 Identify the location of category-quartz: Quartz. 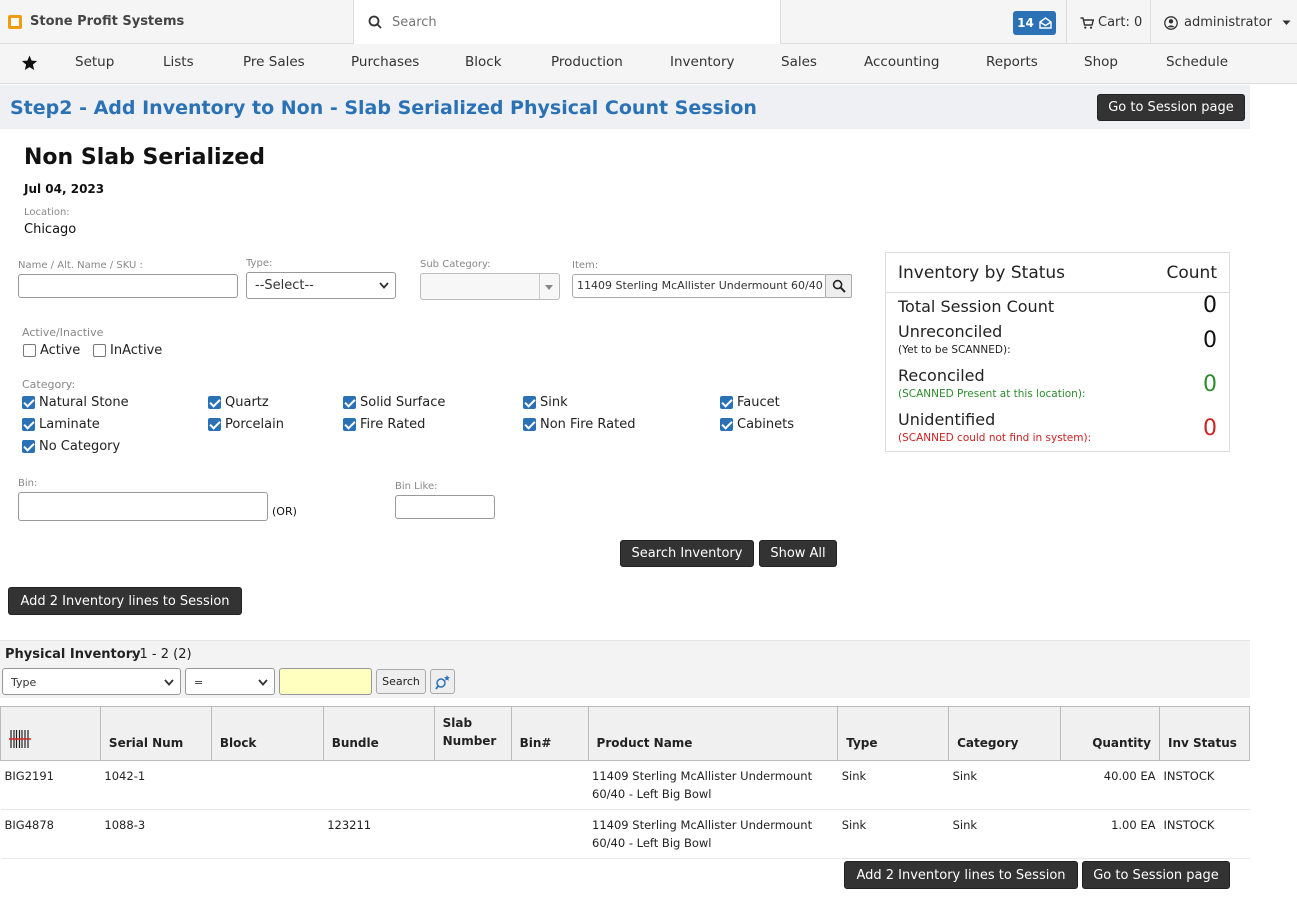
(238, 402).